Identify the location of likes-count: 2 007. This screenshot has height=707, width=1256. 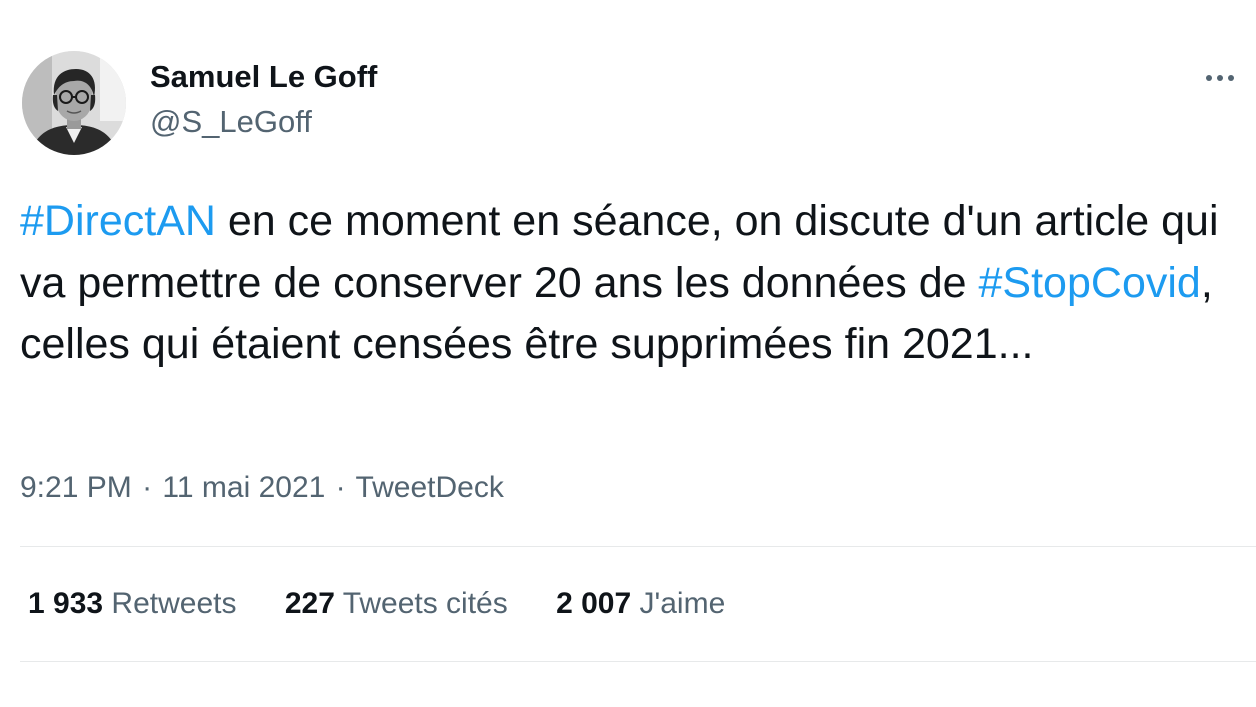
(594, 603).